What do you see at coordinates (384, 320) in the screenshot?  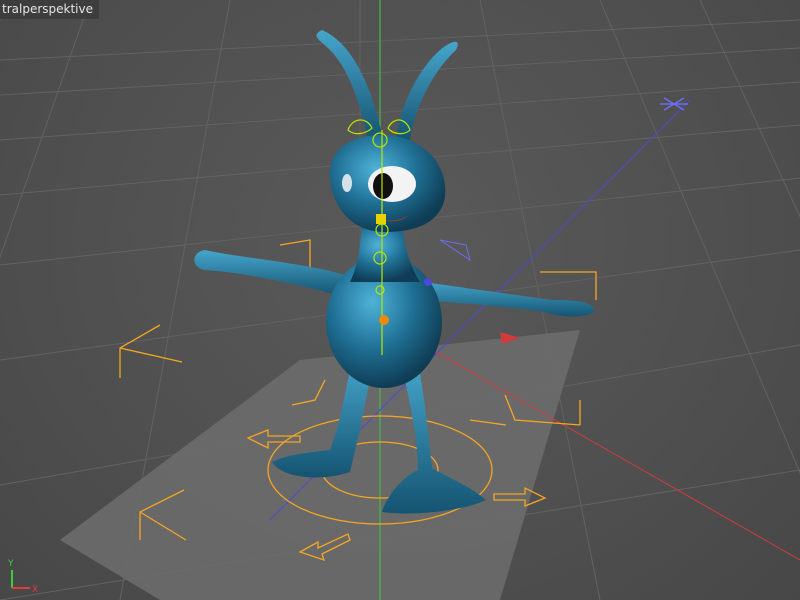 I see `character-pivot` at bounding box center [384, 320].